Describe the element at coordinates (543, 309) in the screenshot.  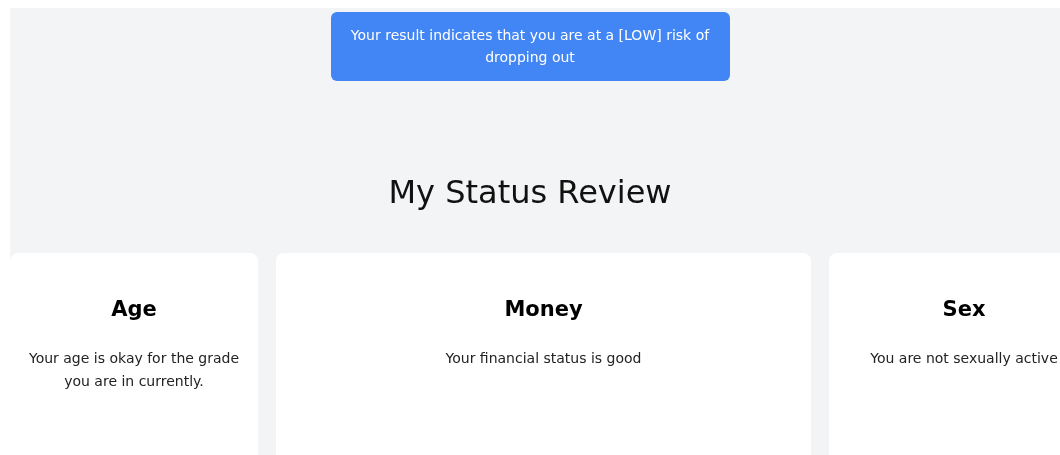
I see `card-title: Money` at that location.